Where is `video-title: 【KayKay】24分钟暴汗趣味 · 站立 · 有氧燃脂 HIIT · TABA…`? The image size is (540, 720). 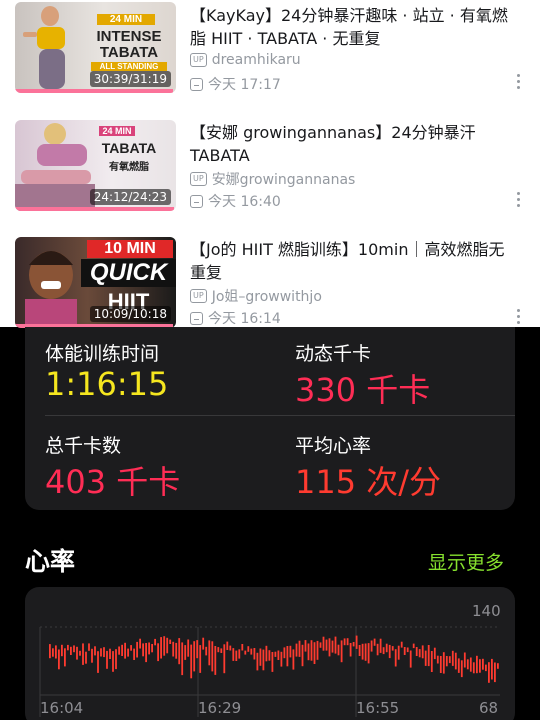
video-title: 【KayKay】24分钟暴汗趣味 · 站立 · 有氧燃脂 HIIT · TABA… is located at coordinates (355, 27).